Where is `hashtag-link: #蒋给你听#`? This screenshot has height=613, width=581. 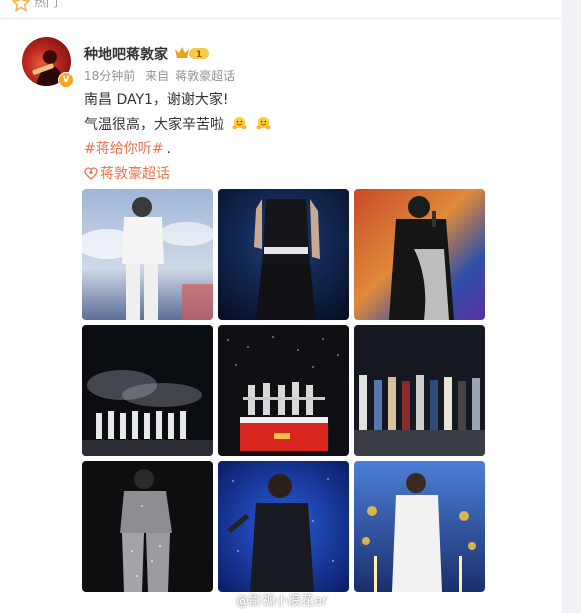
hashtag-link: #蒋给你听# is located at coordinates (123, 149).